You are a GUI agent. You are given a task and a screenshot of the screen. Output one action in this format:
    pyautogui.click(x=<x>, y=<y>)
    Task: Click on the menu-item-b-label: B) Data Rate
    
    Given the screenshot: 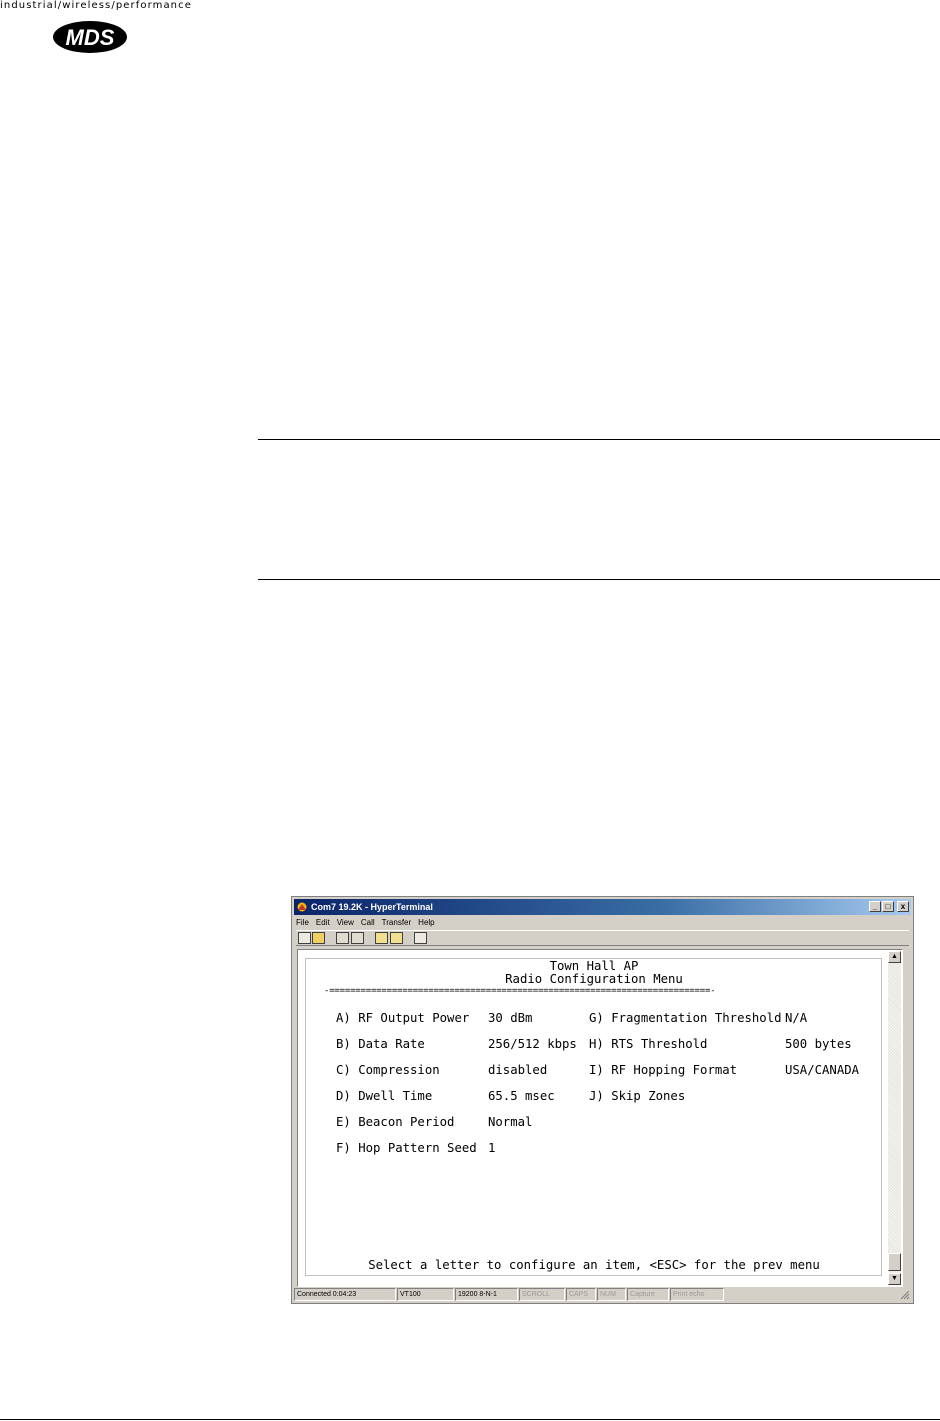 What is the action you would take?
    pyautogui.click(x=380, y=1044)
    